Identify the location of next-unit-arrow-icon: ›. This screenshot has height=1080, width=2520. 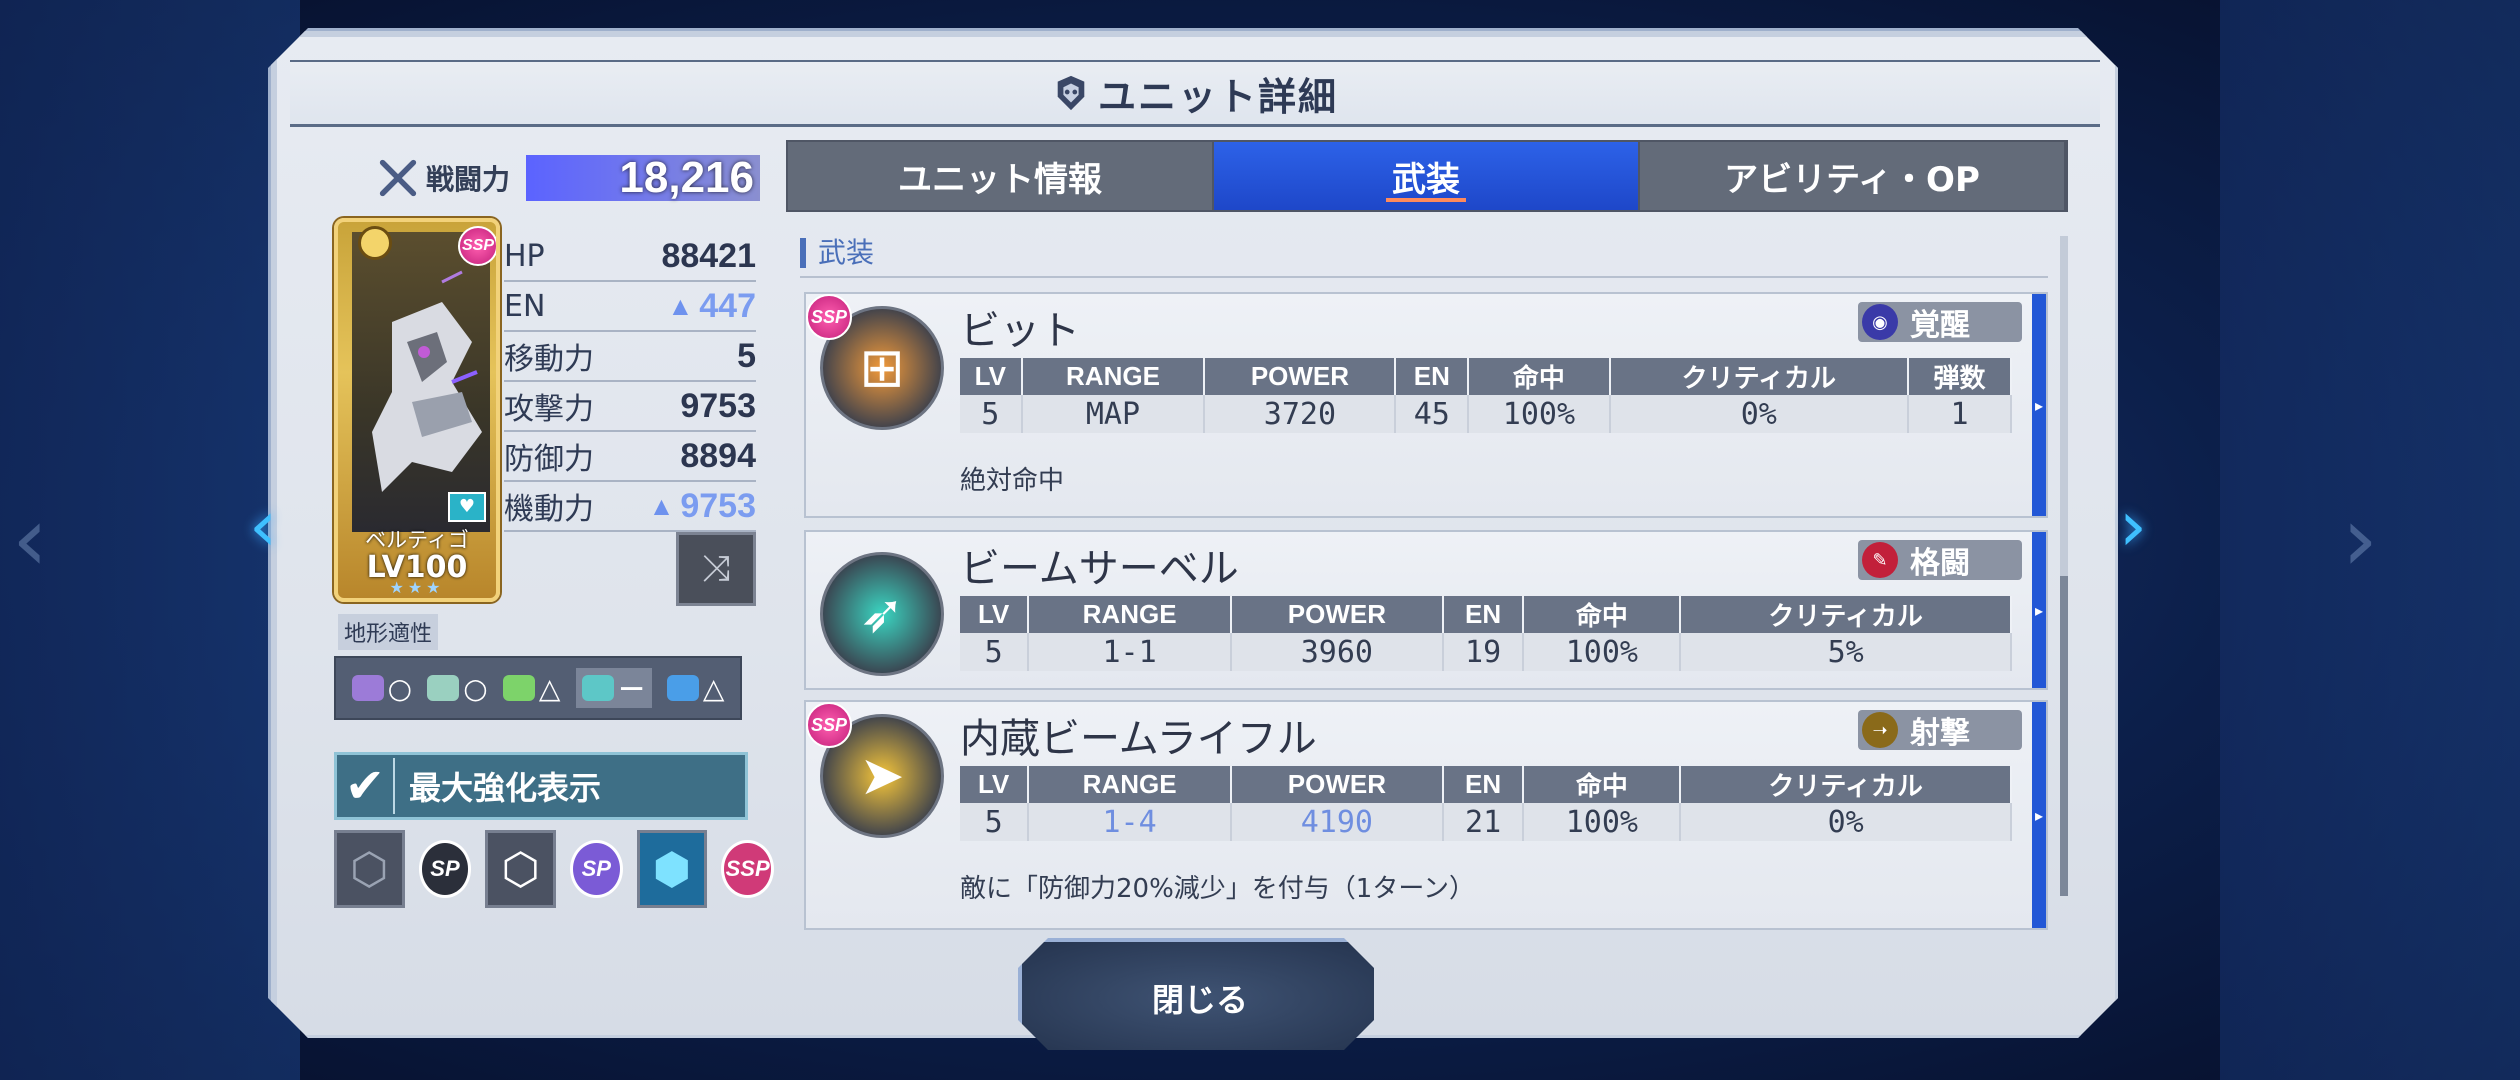
(2133, 526).